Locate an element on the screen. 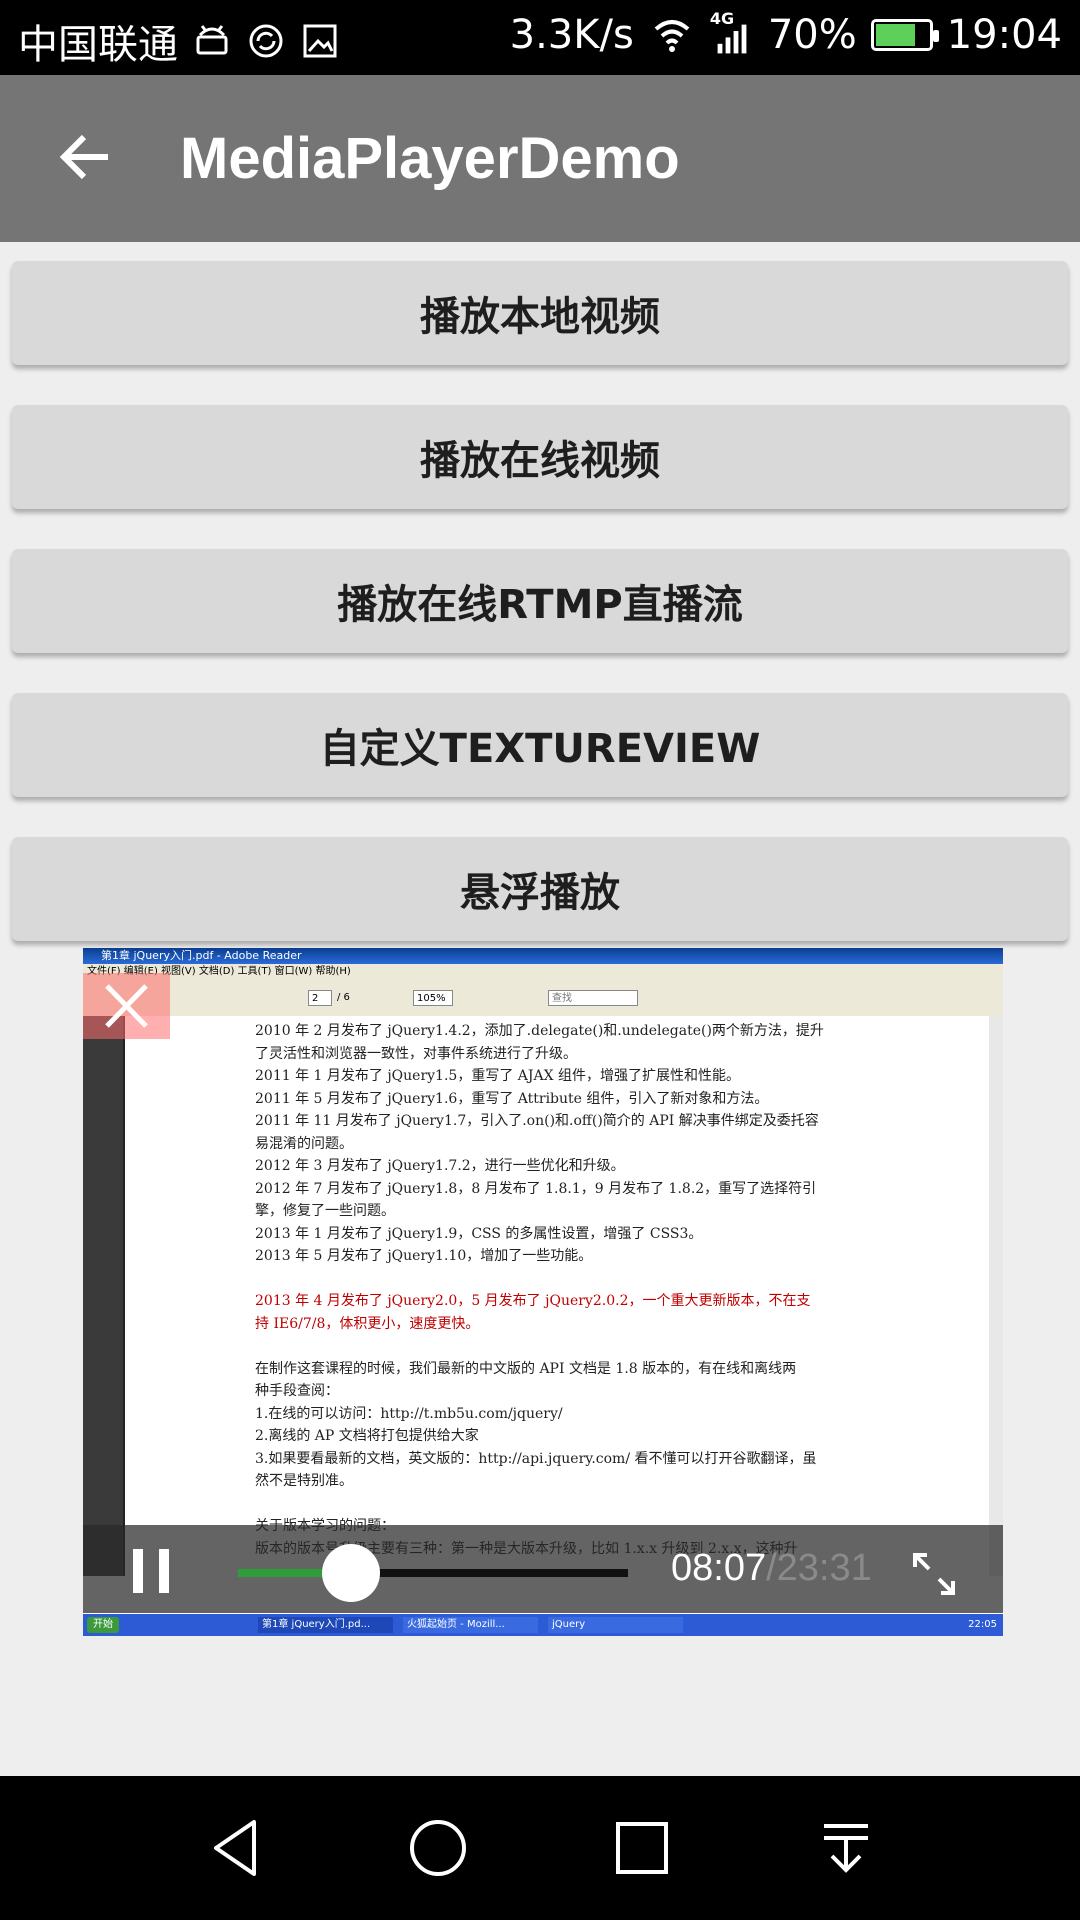 This screenshot has width=1080, height=1920. play-local-video-button: 播放本地视频 is located at coordinates (540, 313).